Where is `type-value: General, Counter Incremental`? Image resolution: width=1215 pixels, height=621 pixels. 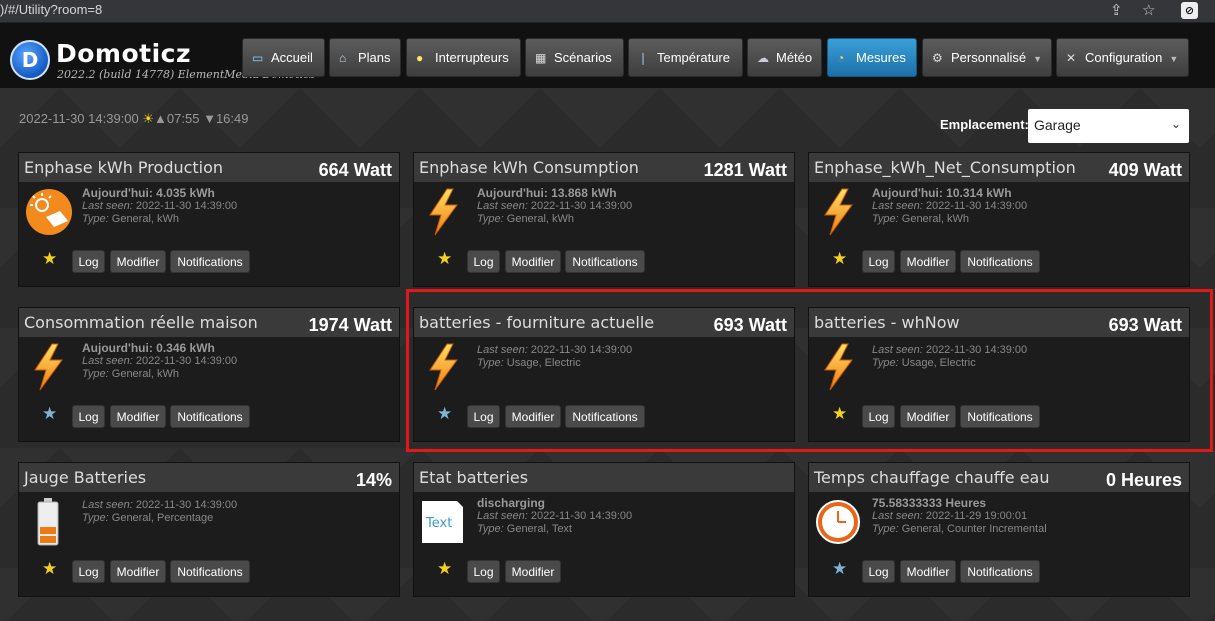 type-value: General, Counter Incremental is located at coordinates (974, 529).